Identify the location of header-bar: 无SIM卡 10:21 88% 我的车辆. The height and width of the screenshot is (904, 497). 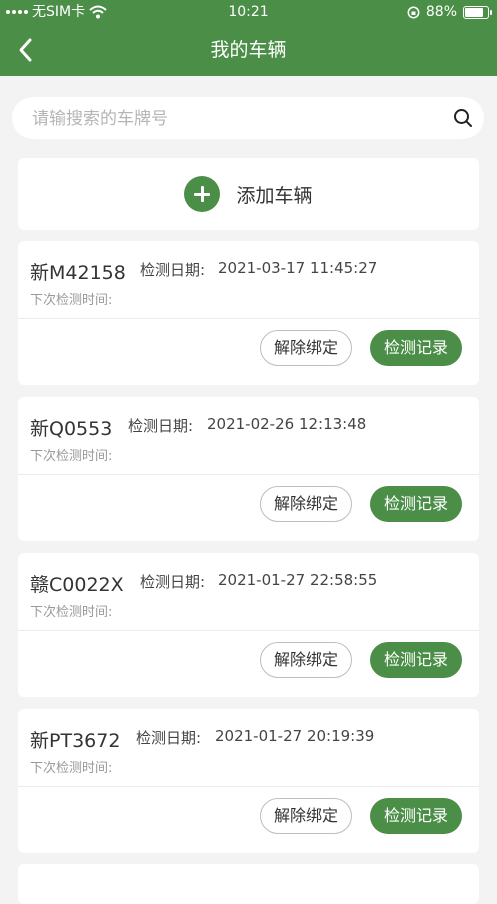
(248, 38).